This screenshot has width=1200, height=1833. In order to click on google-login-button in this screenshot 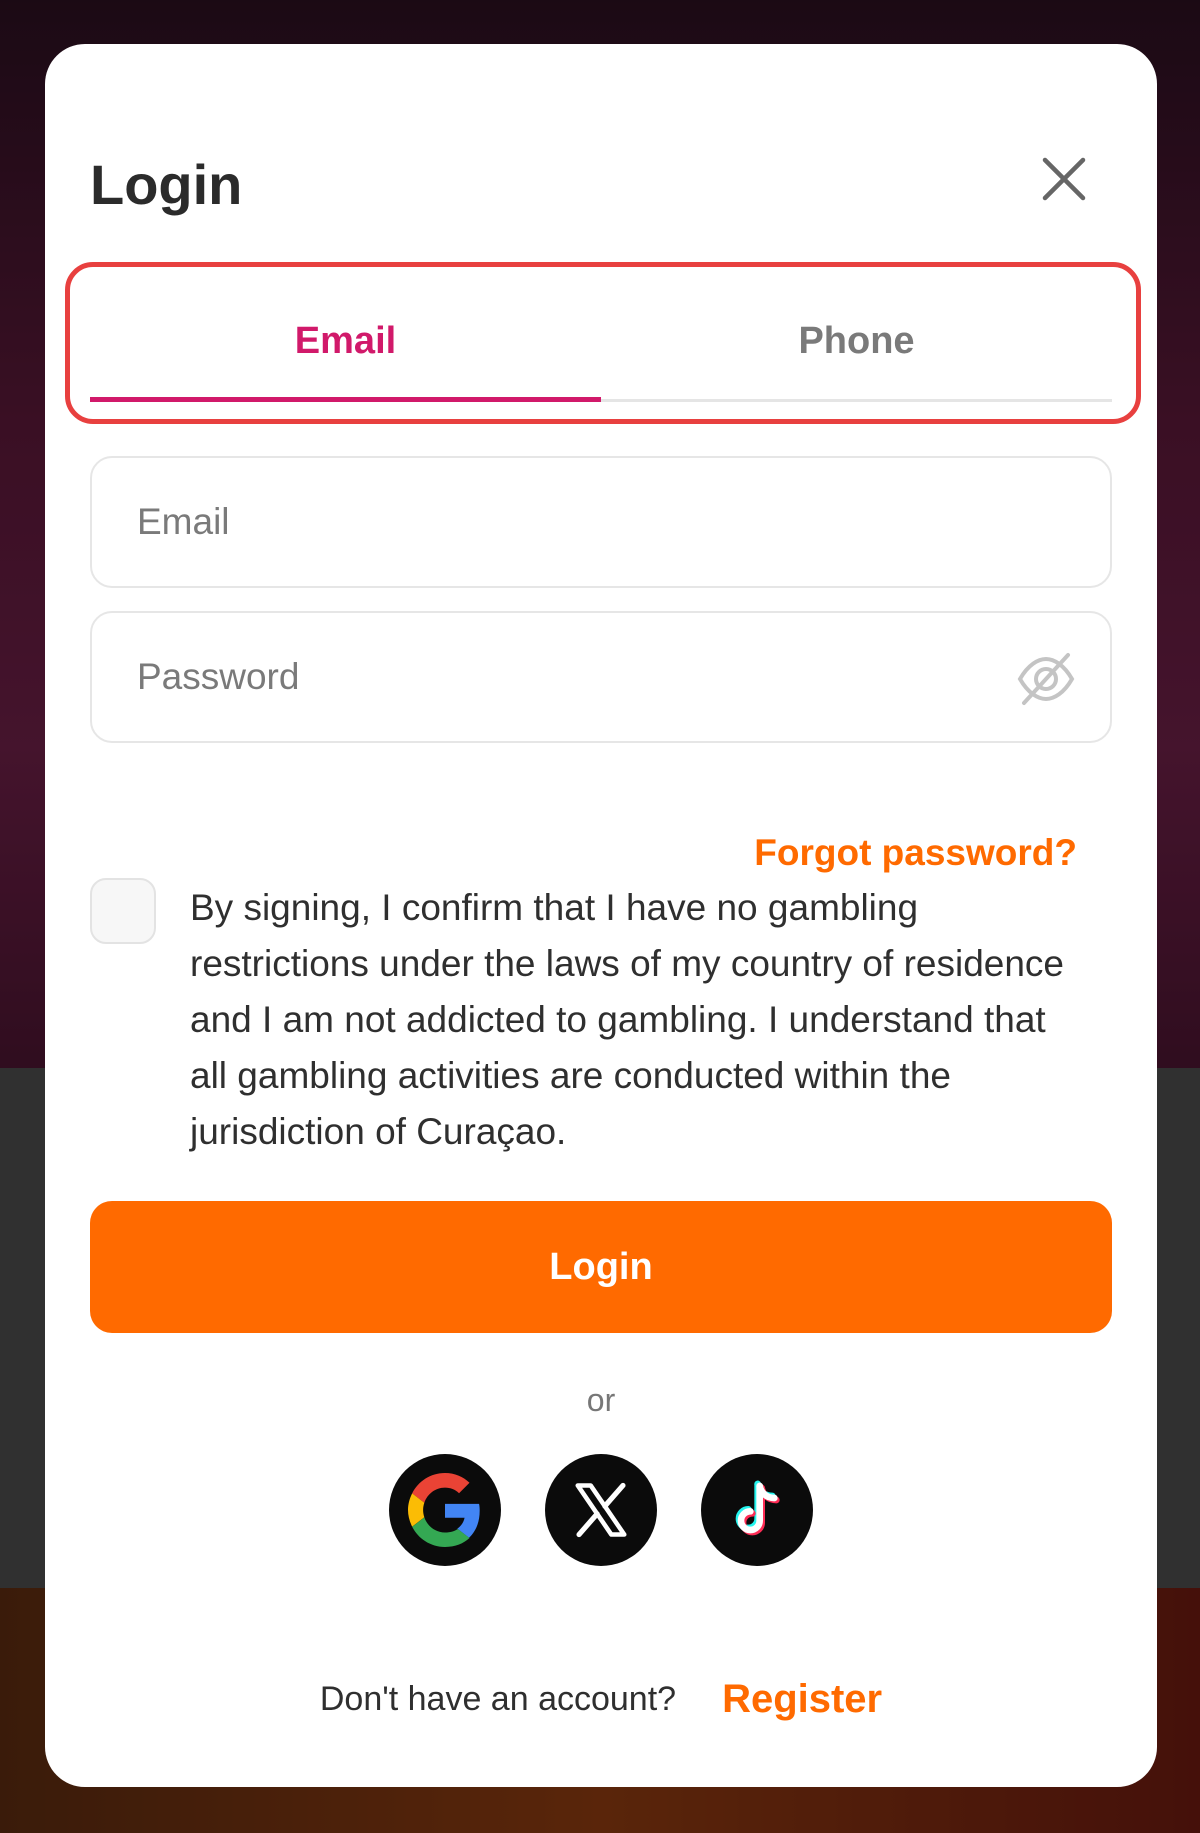, I will do `click(445, 1510)`.